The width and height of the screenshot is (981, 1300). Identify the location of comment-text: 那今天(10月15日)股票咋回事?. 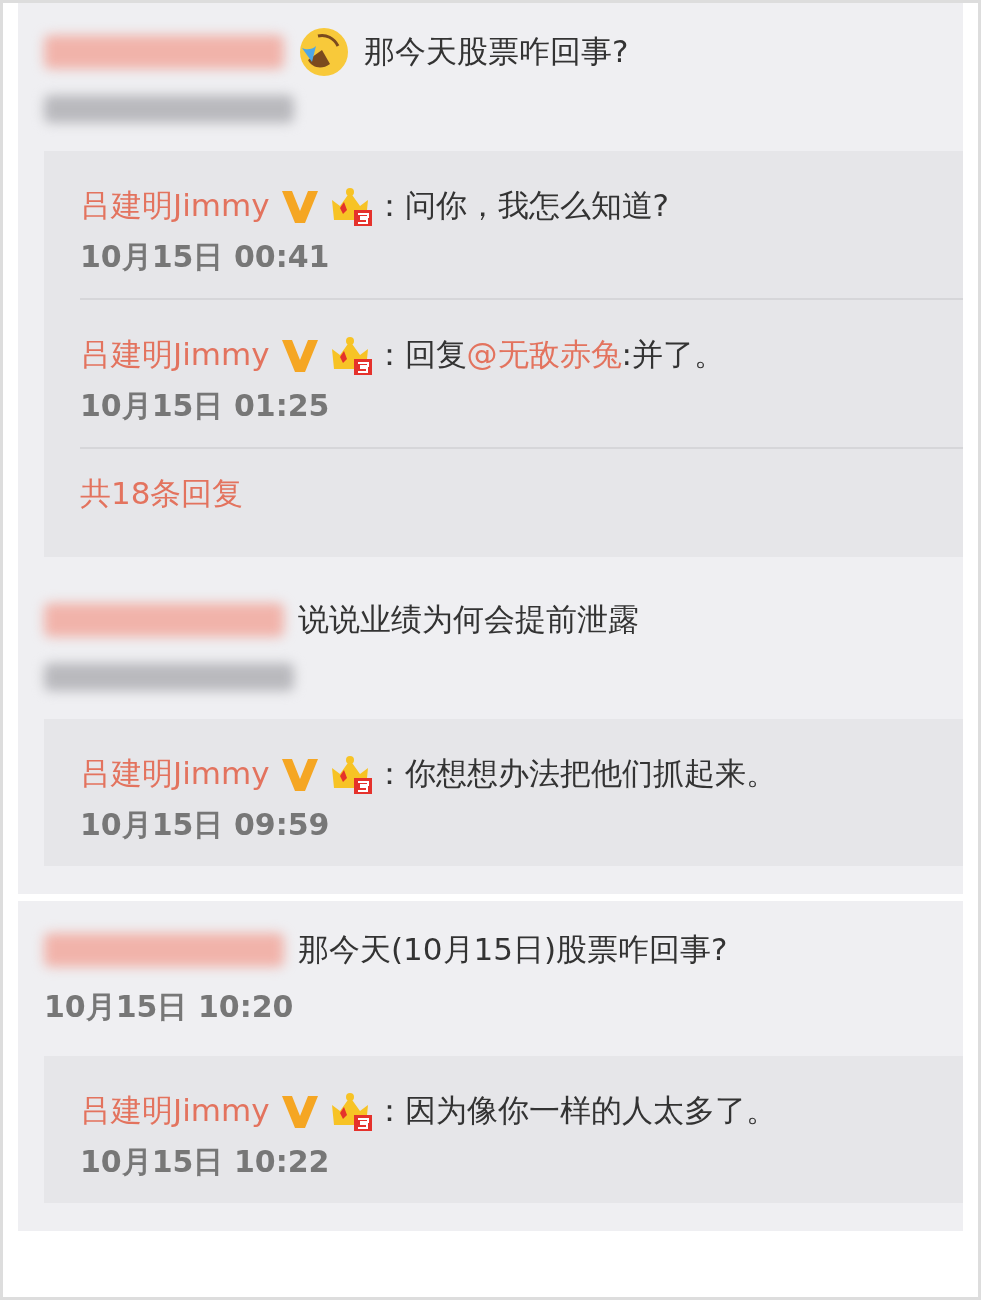
(513, 949).